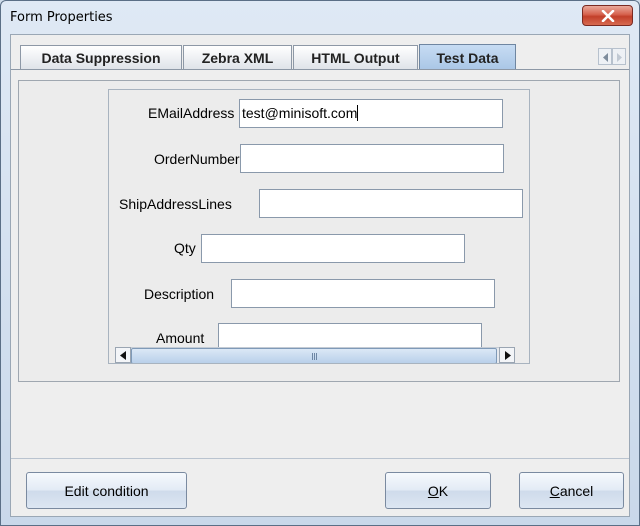 This screenshot has width=640, height=526. Describe the element at coordinates (320, 458) in the screenshot. I see `button-bar-divider` at that location.